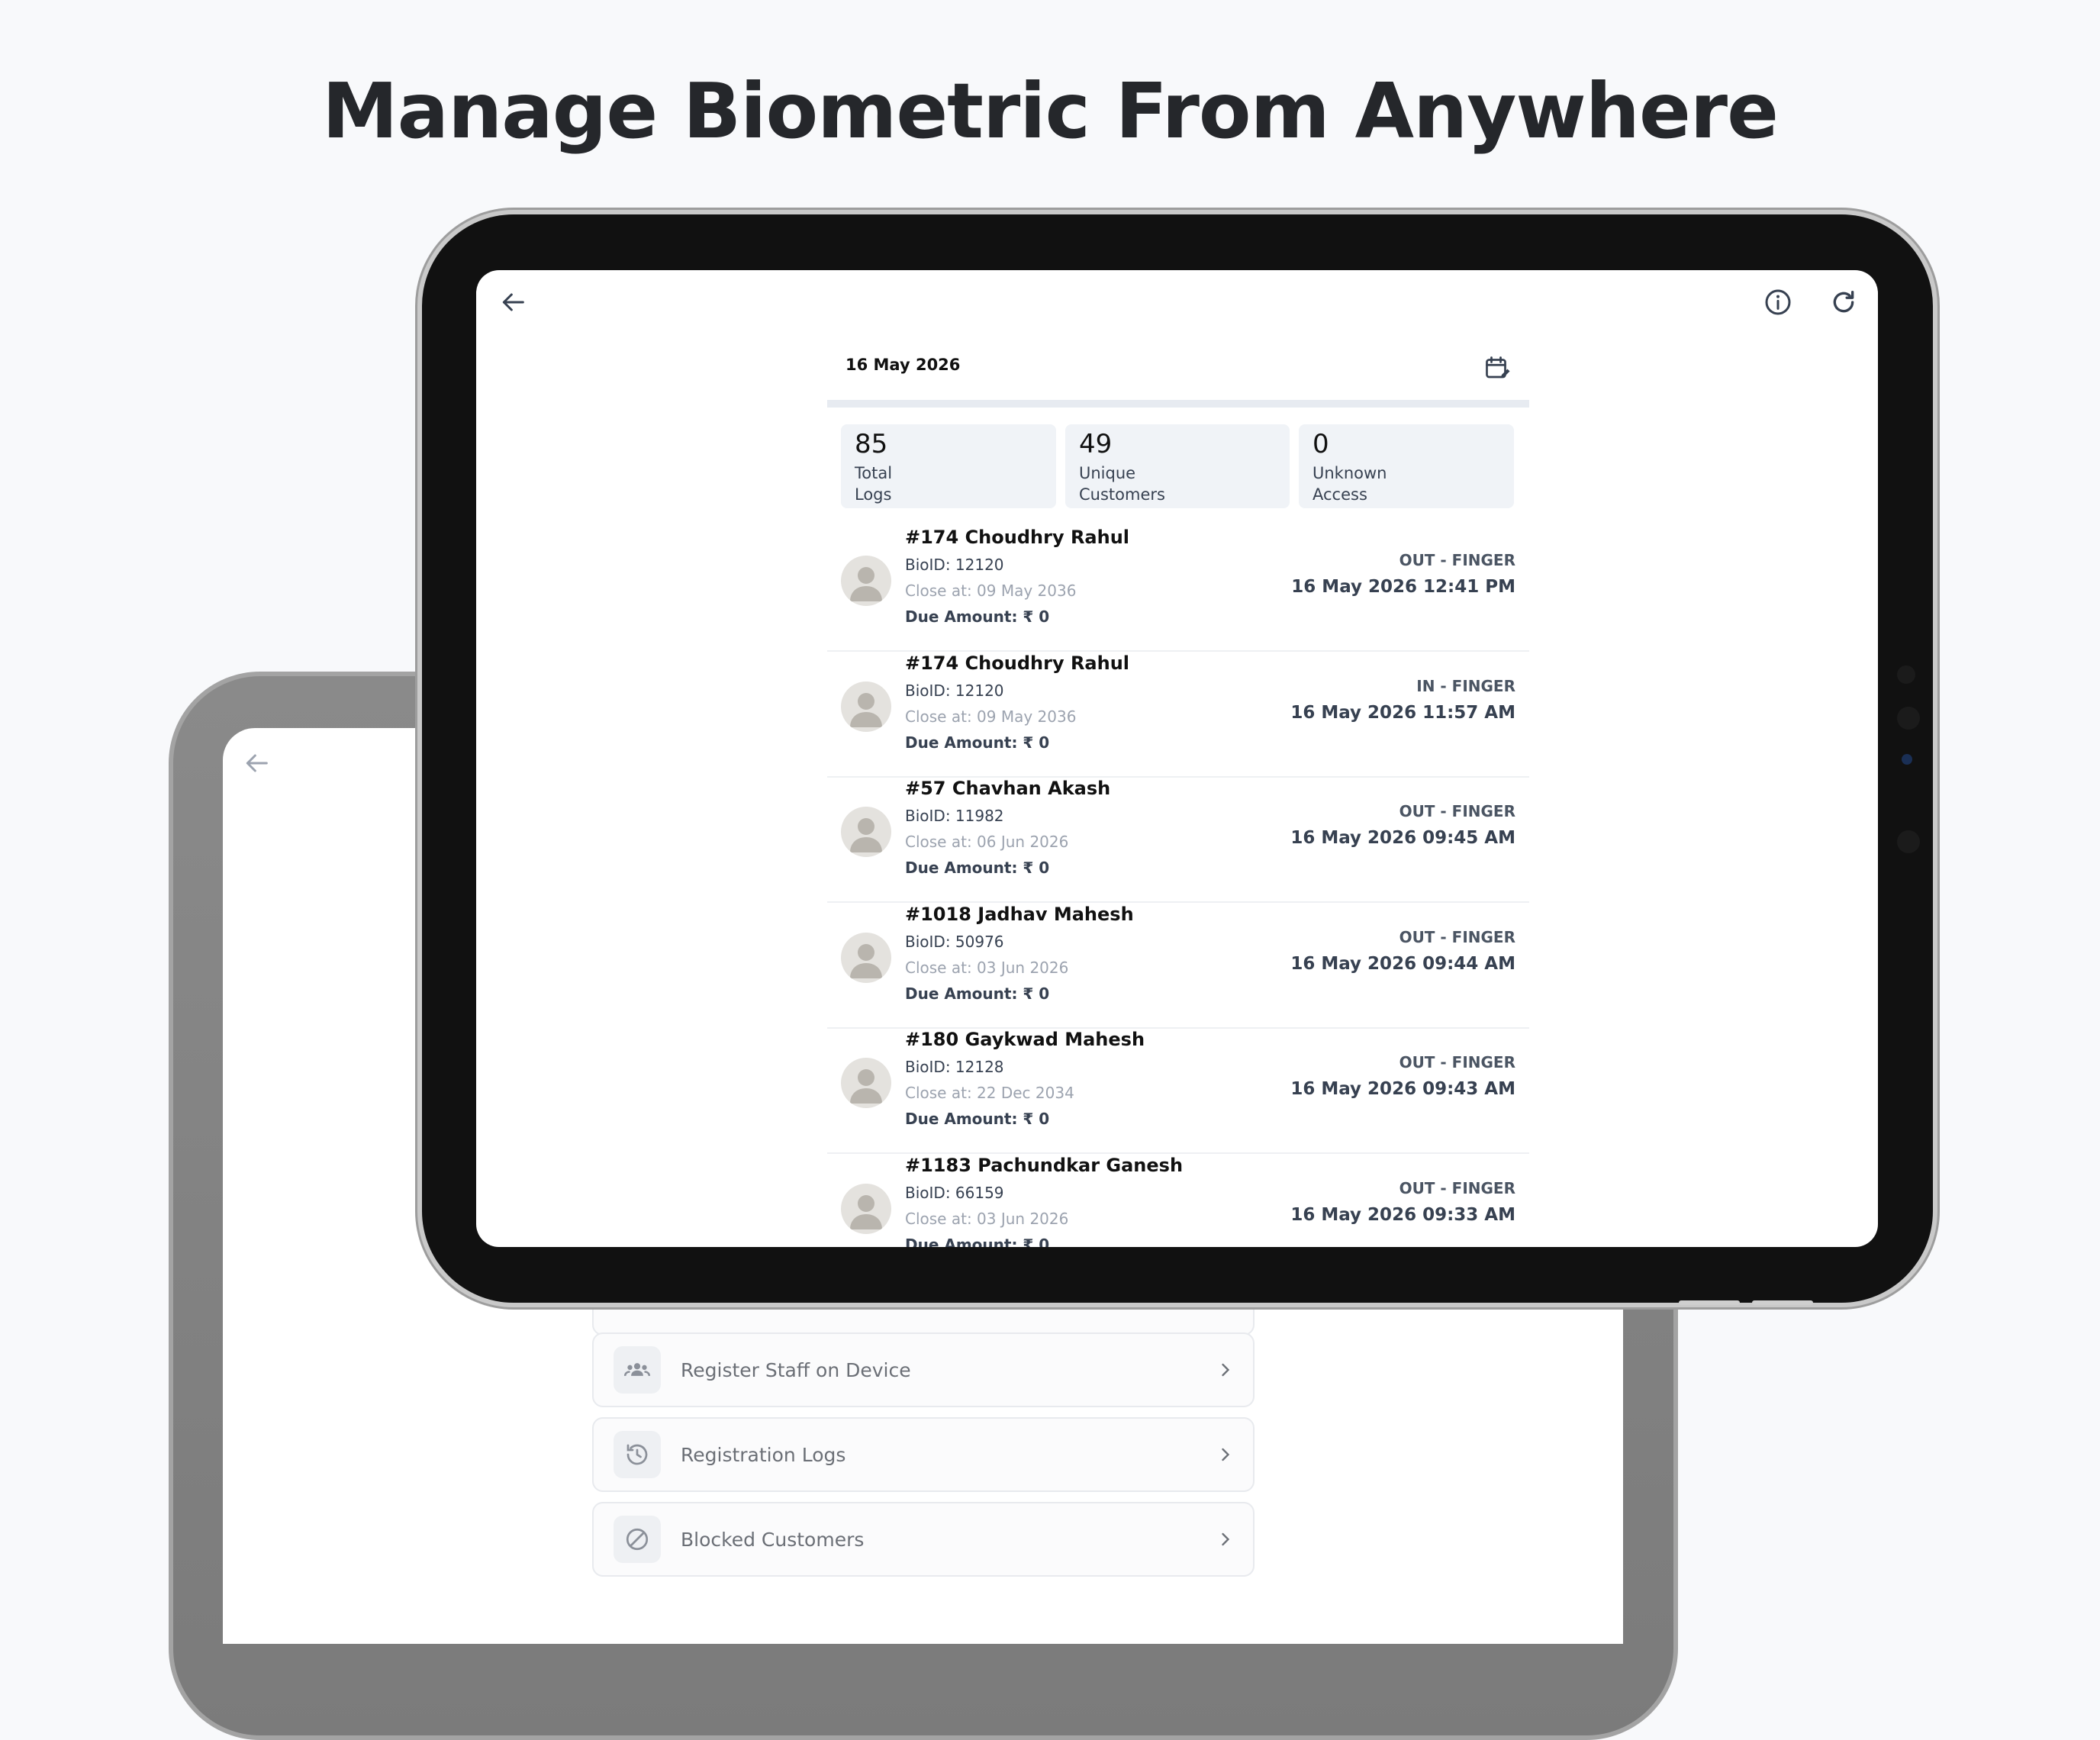  What do you see at coordinates (1906, 674) in the screenshot?
I see `camera-dot` at bounding box center [1906, 674].